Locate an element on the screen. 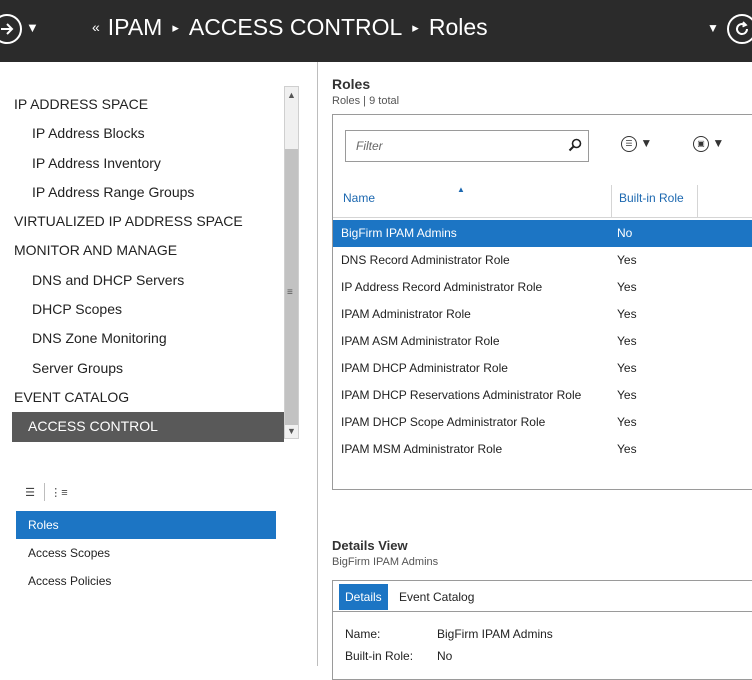 Image resolution: width=752 pixels, height=680 pixels. nav-item-access-control: ACCESS CONTROL is located at coordinates (148, 427).